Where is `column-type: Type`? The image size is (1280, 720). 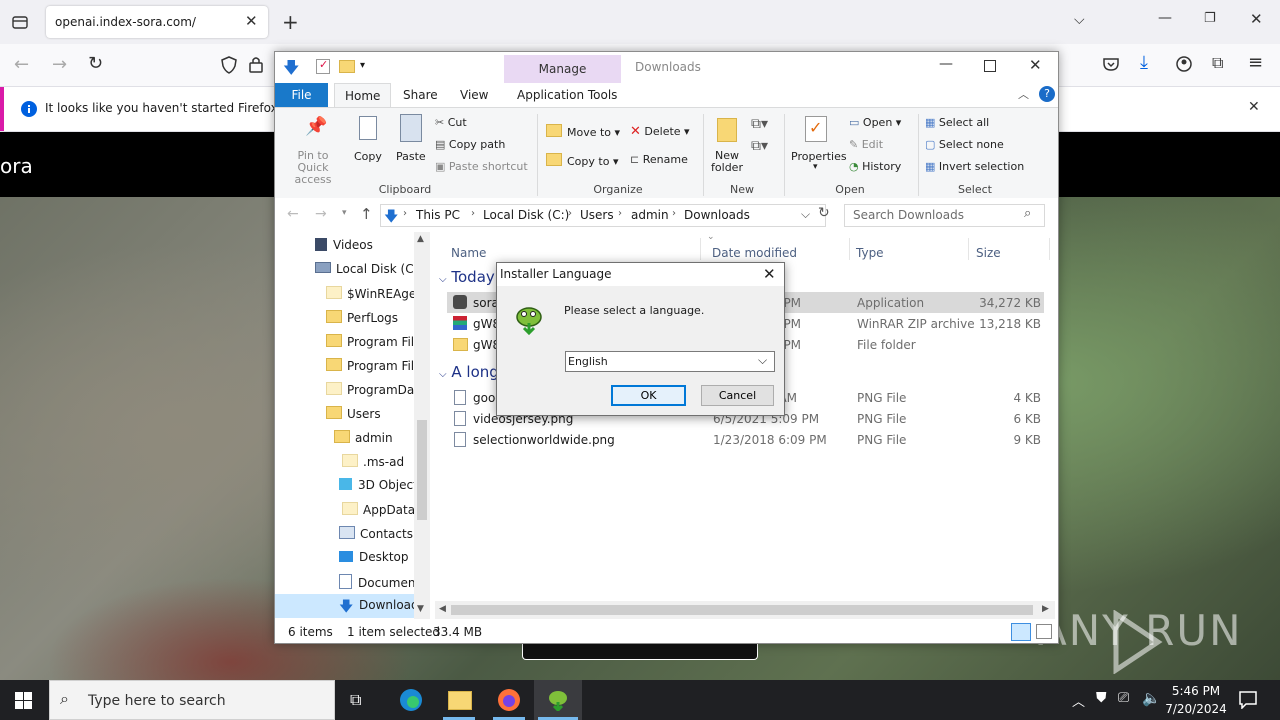 column-type: Type is located at coordinates (870, 253).